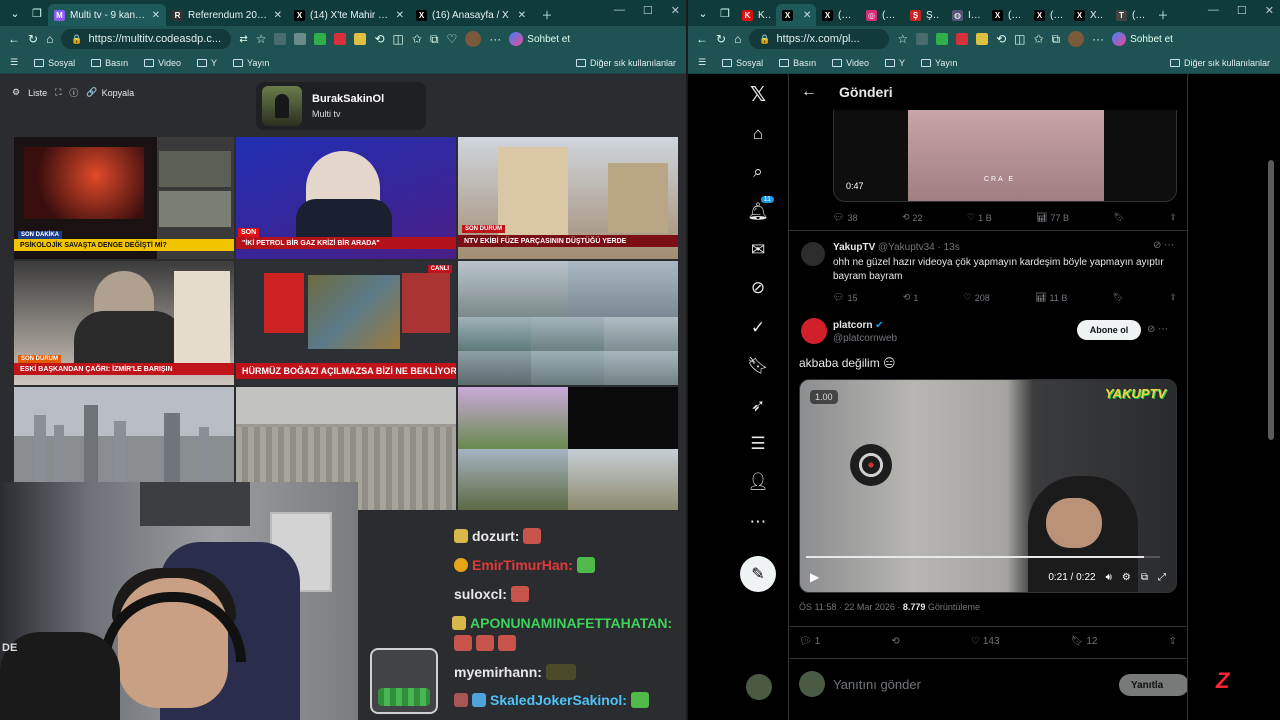  What do you see at coordinates (110, 92) in the screenshot?
I see `copy-button: 🔗 Kopyala` at bounding box center [110, 92].